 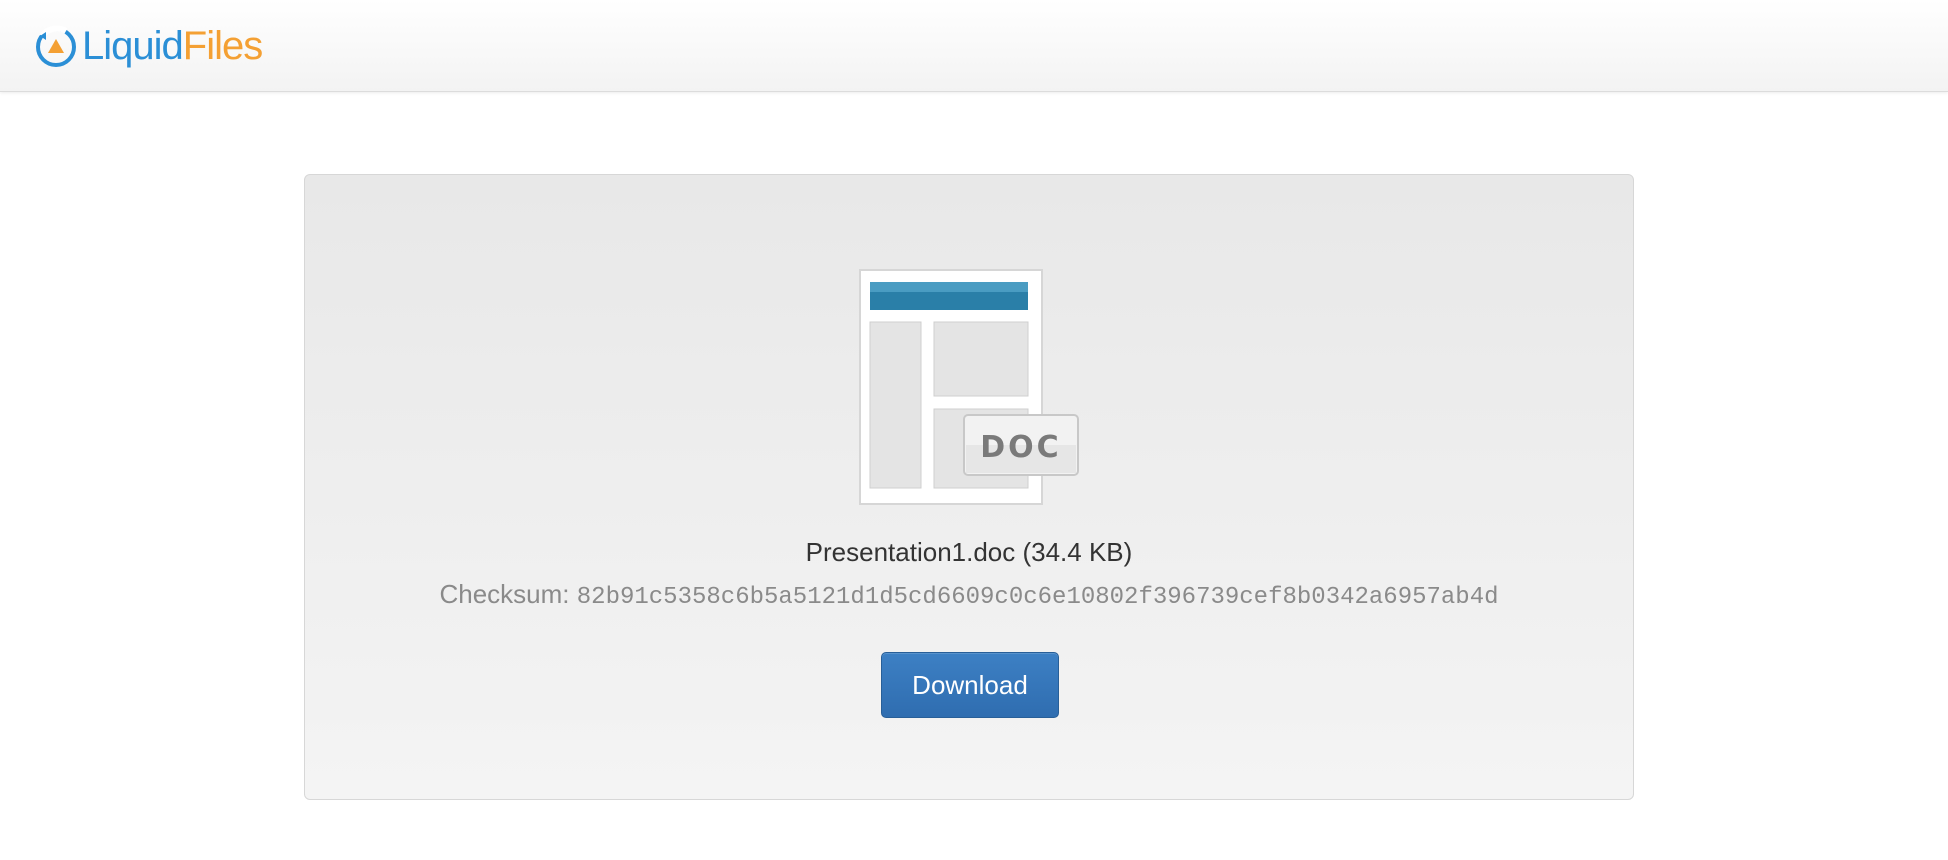 I want to click on doc-badge-label: DOC, so click(x=1020, y=447).